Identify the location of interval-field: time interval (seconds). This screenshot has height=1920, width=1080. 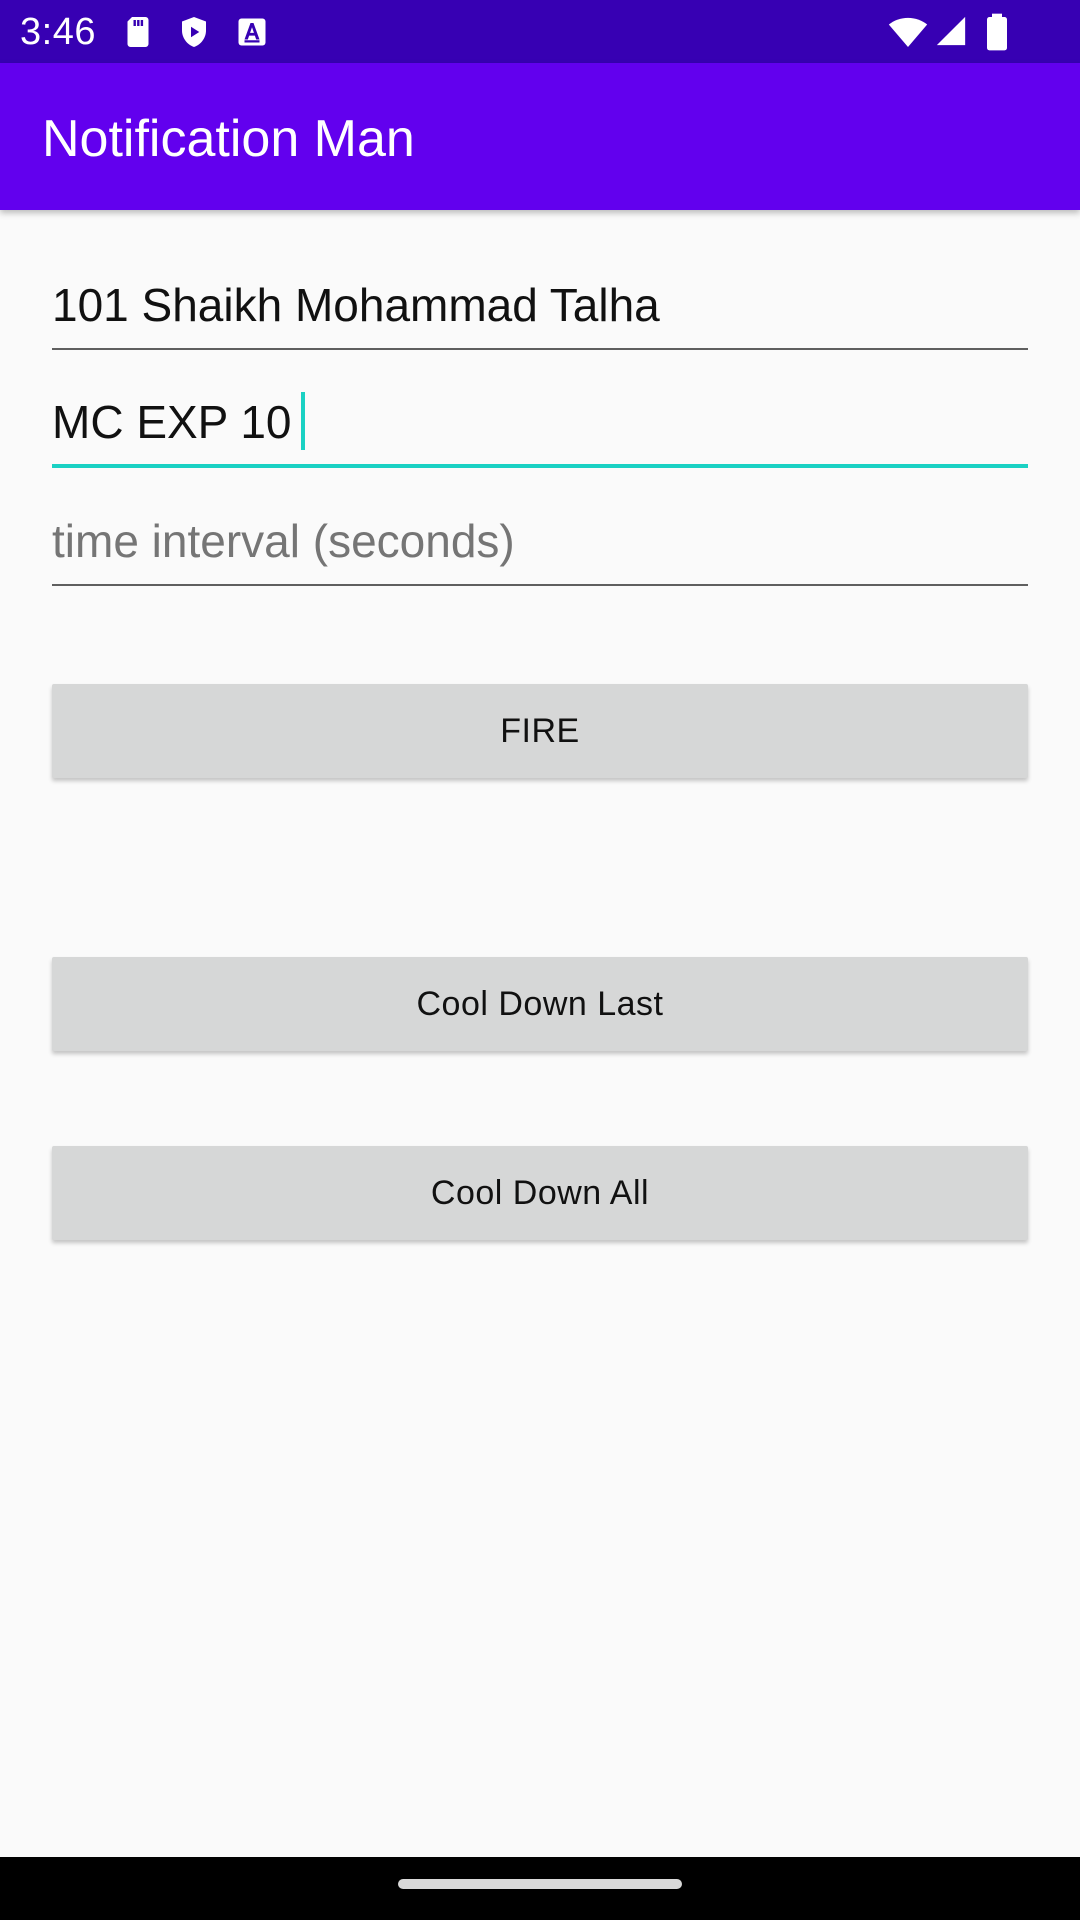
(540, 536).